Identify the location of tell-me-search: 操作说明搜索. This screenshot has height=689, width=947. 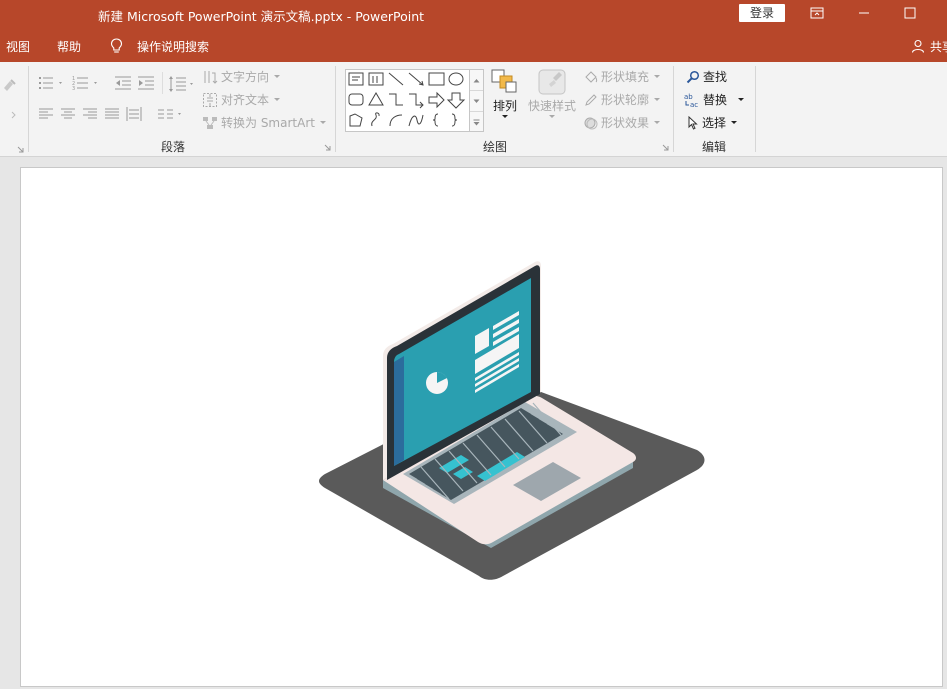
(173, 46).